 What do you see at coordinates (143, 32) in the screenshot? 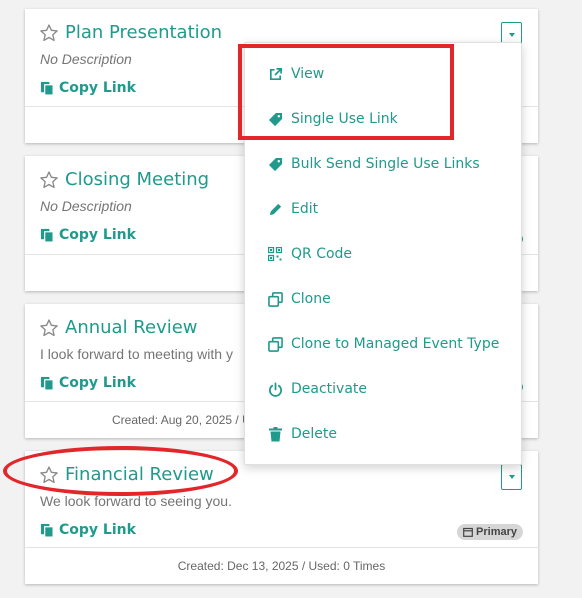
I see `card-title: Plan Presentation` at bounding box center [143, 32].